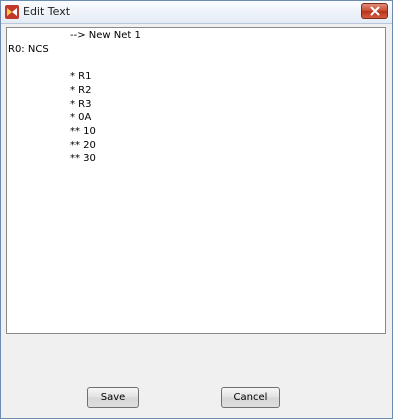  What do you see at coordinates (83, 131) in the screenshot?
I see `text-line: ** 10` at bounding box center [83, 131].